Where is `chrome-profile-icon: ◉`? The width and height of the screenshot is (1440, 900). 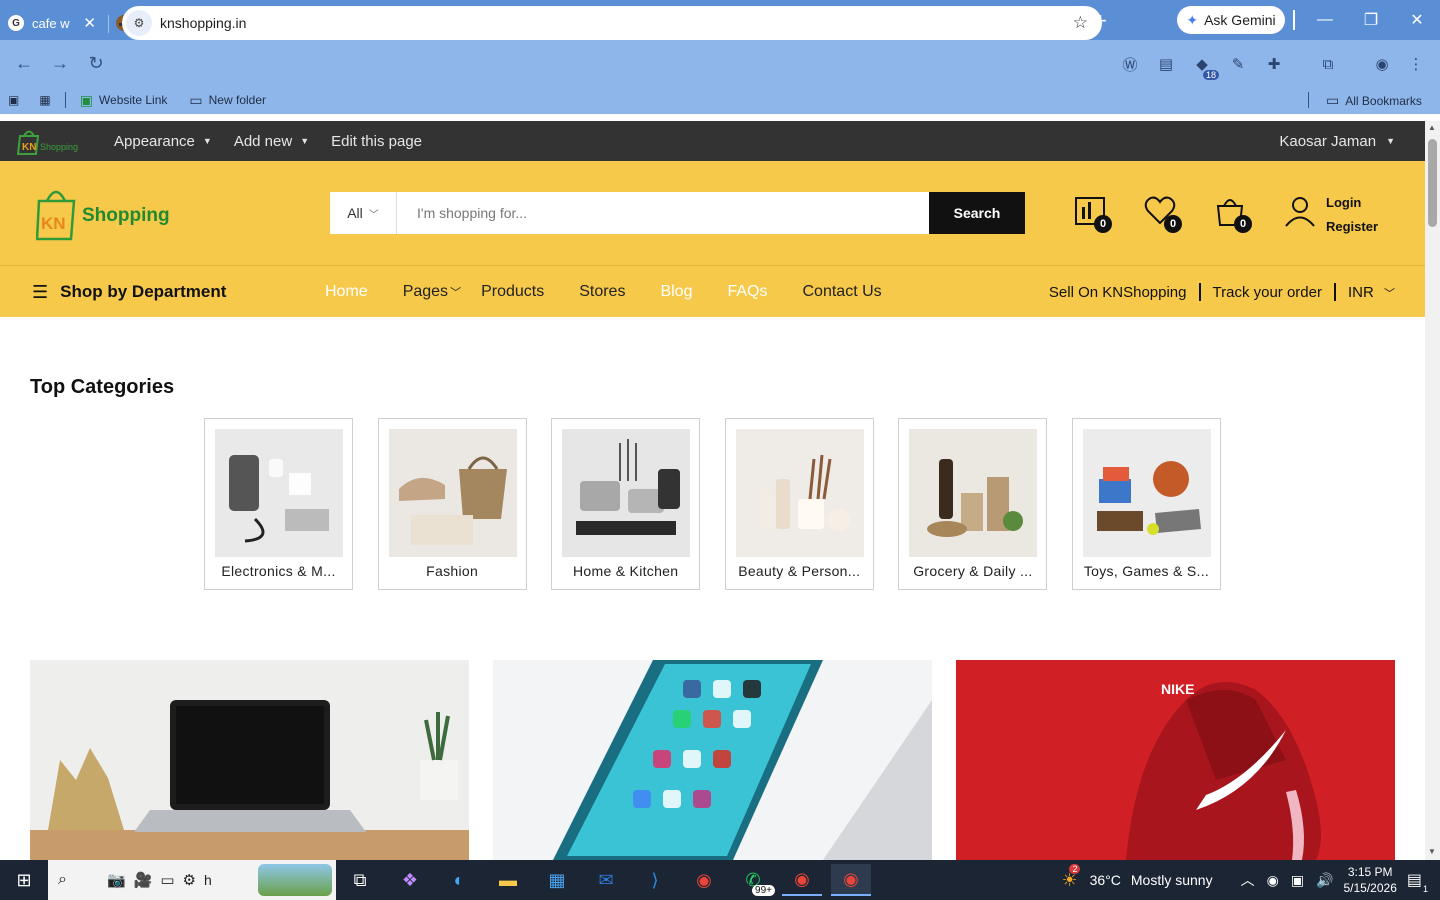 chrome-profile-icon: ◉ is located at coordinates (802, 880).